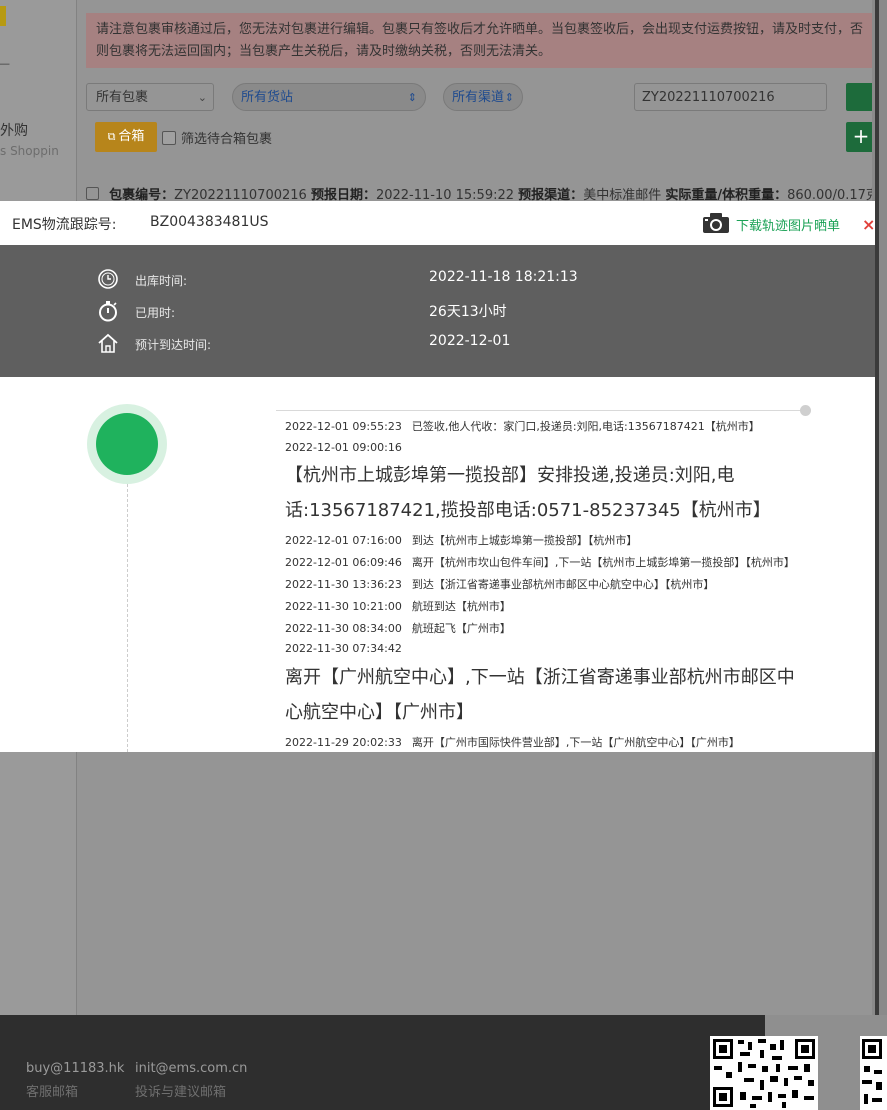 The width and height of the screenshot is (887, 1110). Describe the element at coordinates (64, 225) in the screenshot. I see `tracking-number-label: EMS物流跟踪号:` at that location.